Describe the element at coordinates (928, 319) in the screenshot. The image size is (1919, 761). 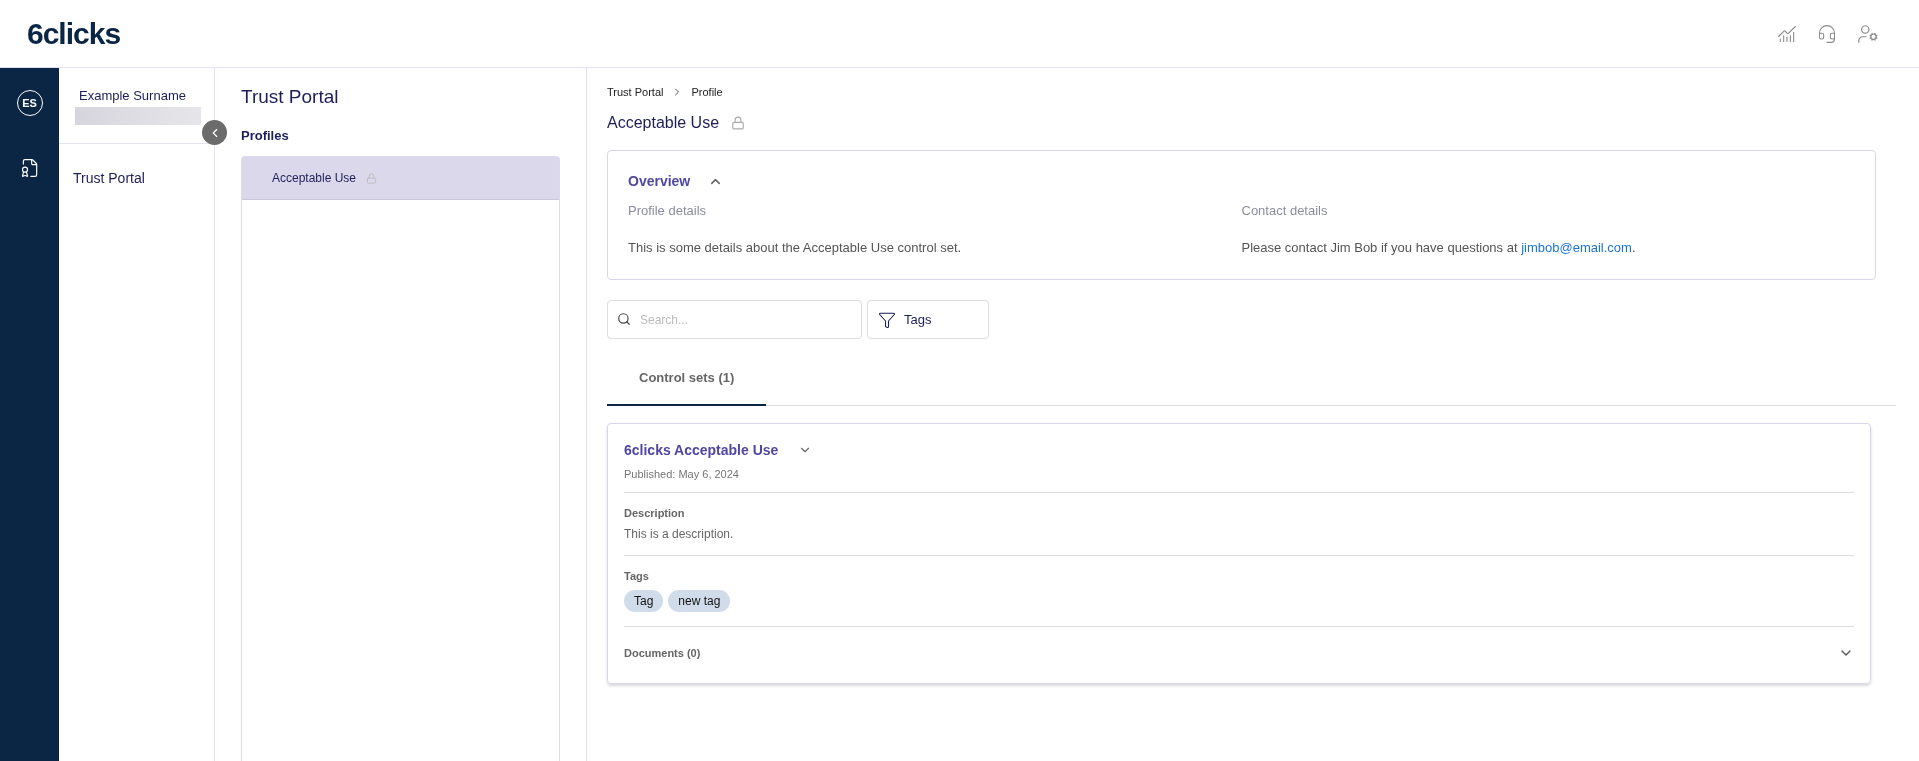
I see `tags-filter-button: Tags` at that location.